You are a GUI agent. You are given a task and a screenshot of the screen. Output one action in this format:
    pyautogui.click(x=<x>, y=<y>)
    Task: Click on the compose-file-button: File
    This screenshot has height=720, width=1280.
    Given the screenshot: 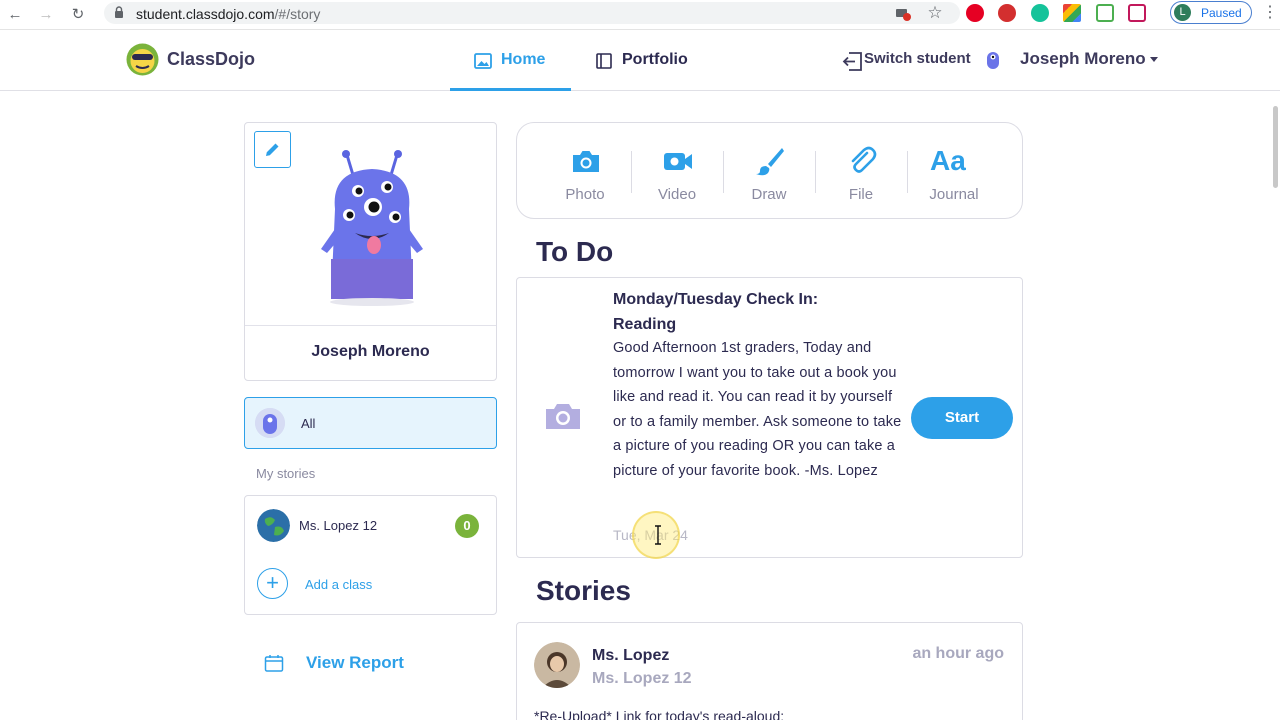 What is the action you would take?
    pyautogui.click(x=861, y=170)
    